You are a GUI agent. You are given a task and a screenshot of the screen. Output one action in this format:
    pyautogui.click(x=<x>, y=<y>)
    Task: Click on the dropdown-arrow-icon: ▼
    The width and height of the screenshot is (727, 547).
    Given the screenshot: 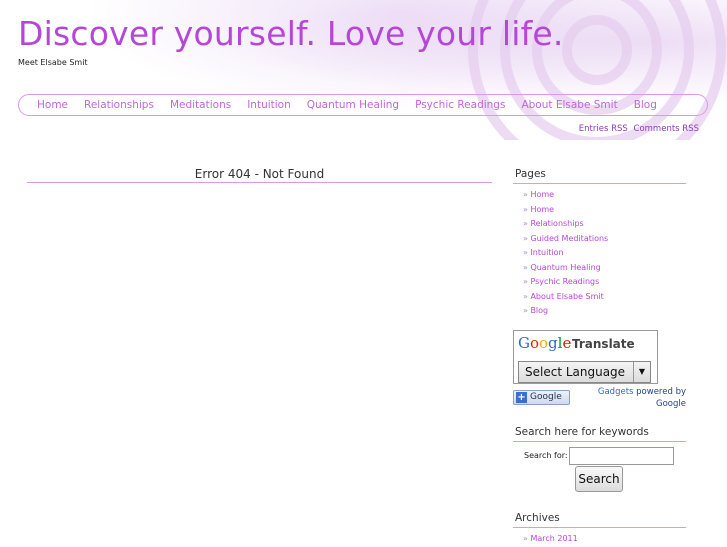 What is the action you would take?
    pyautogui.click(x=641, y=372)
    